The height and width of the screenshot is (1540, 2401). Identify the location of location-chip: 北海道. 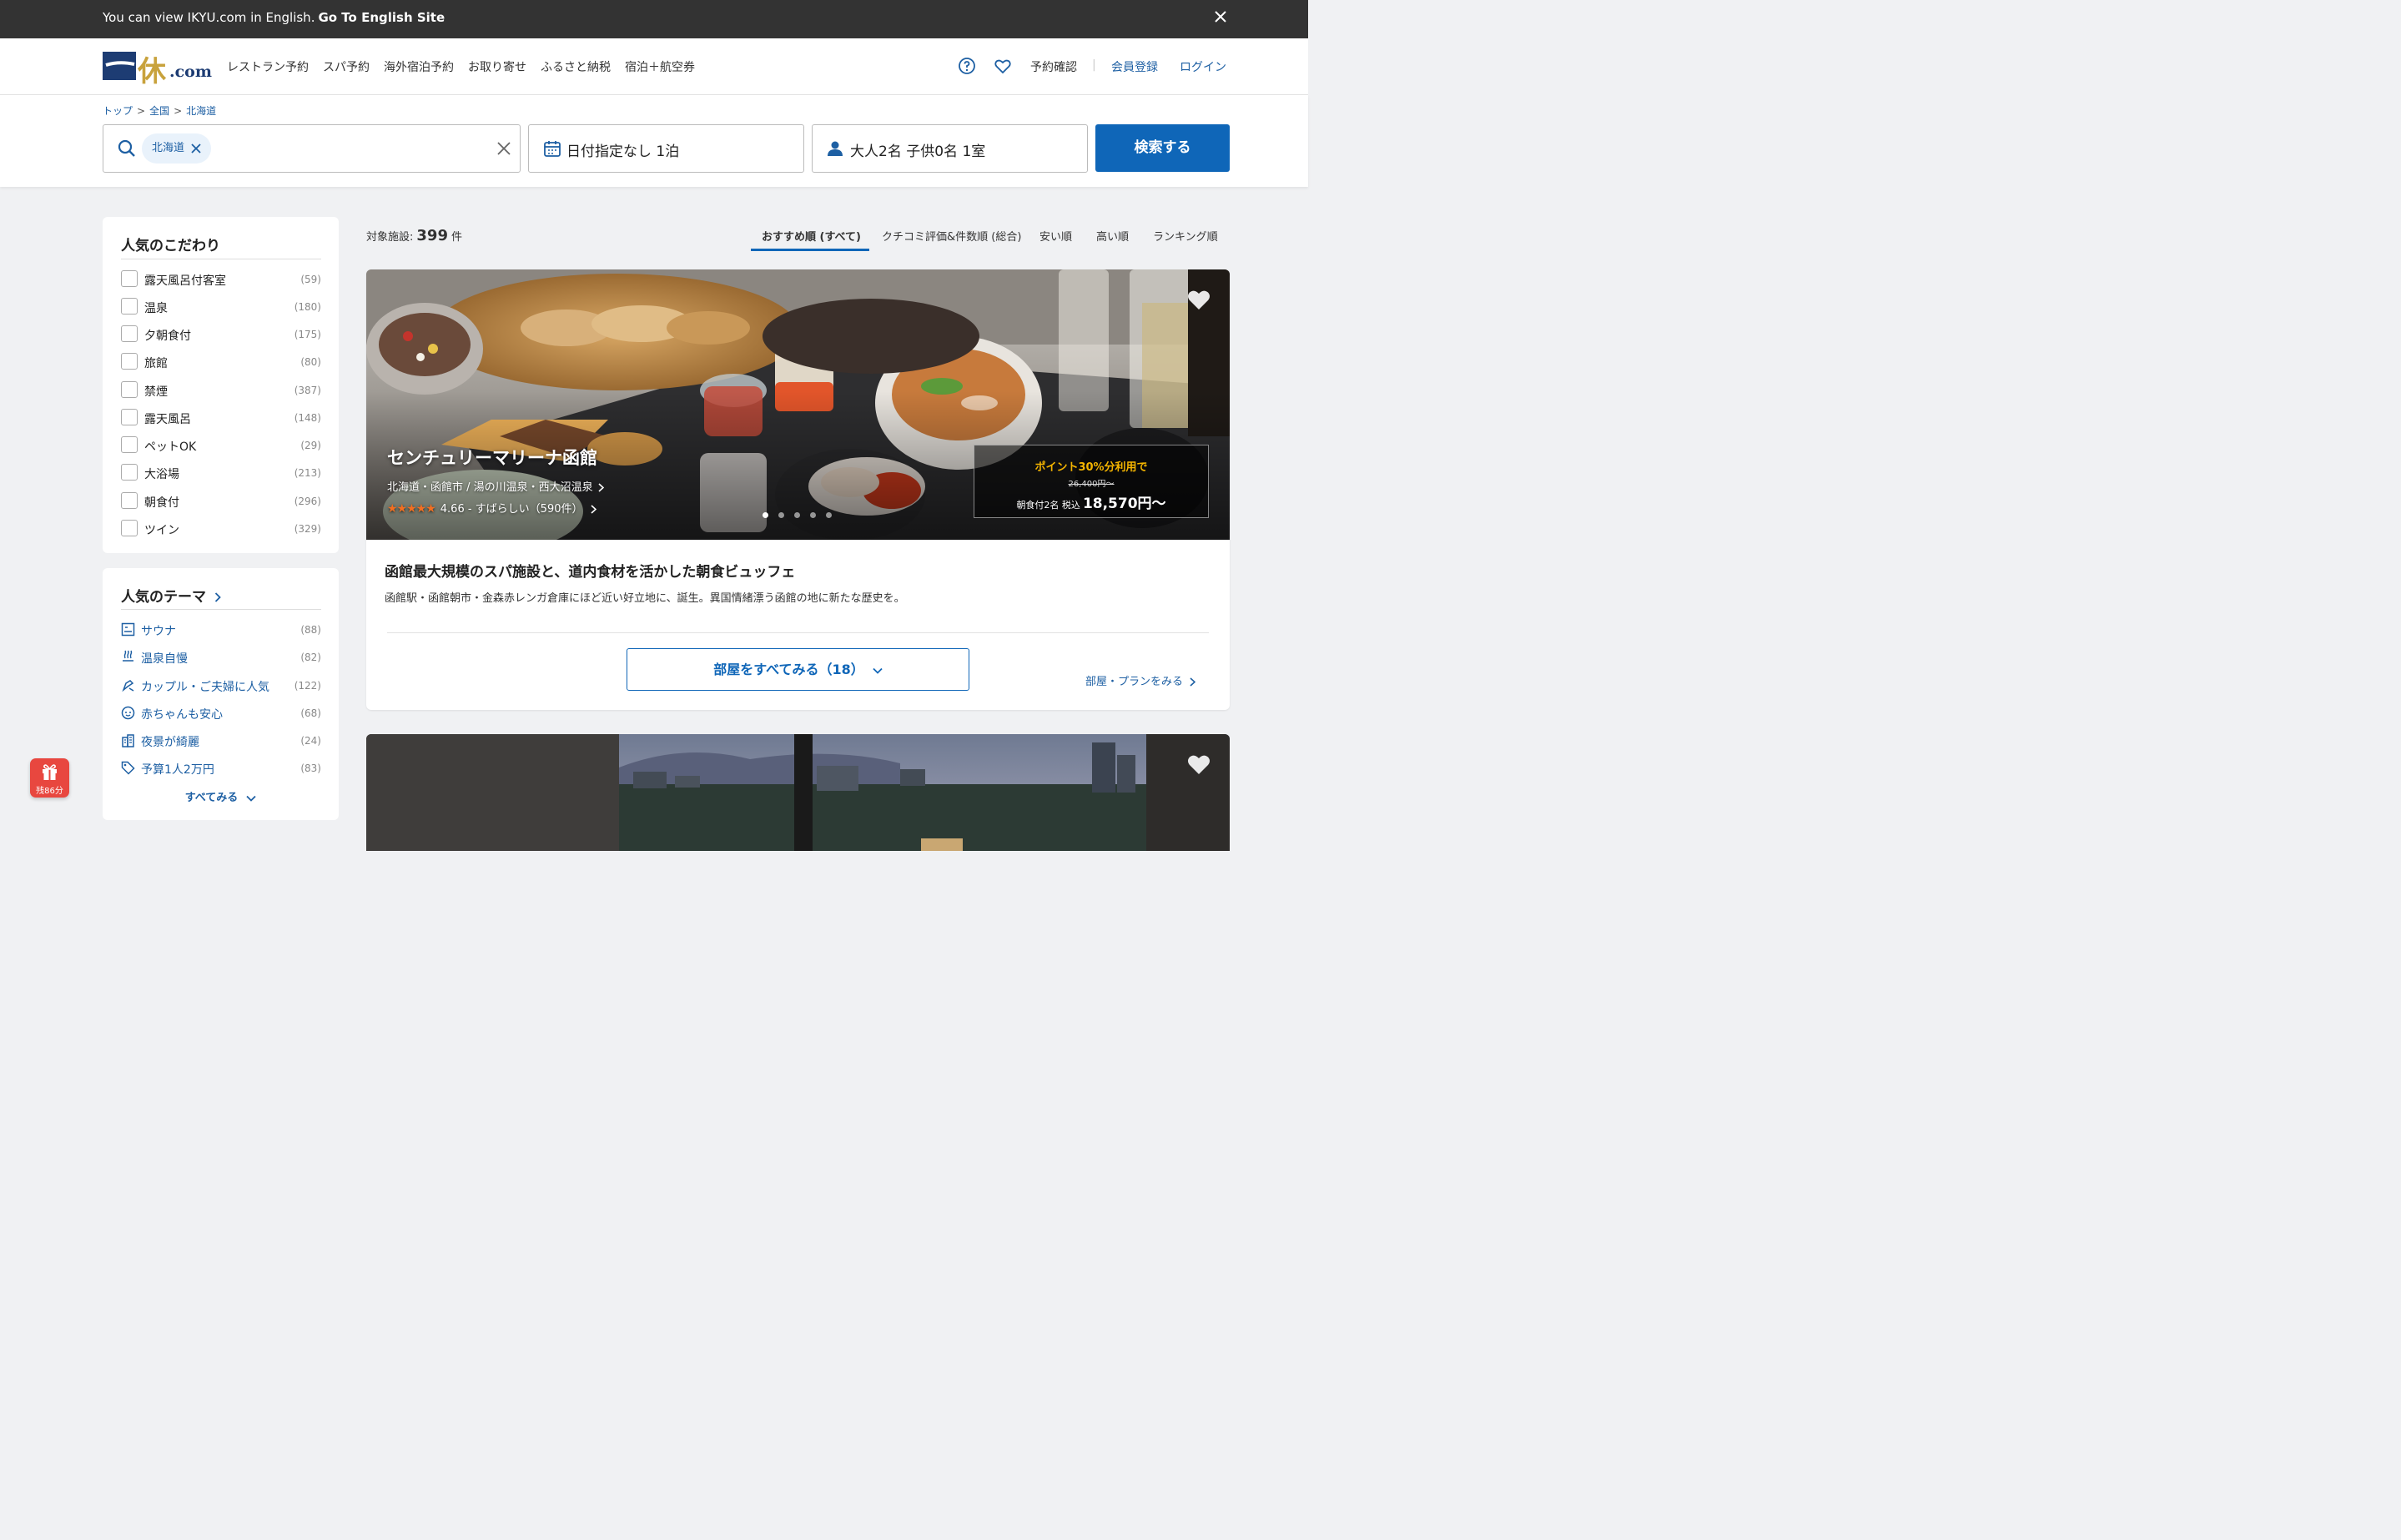
(177, 148).